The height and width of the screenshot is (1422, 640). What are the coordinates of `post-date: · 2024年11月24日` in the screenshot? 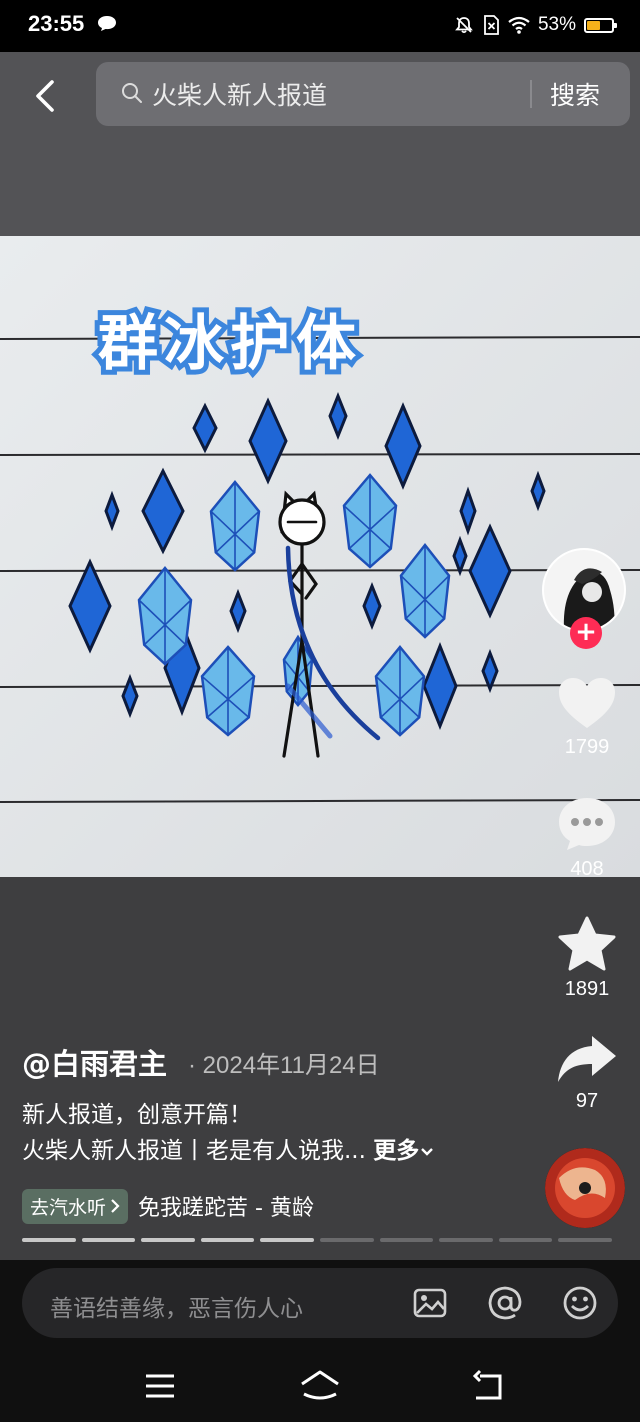 It's located at (284, 1065).